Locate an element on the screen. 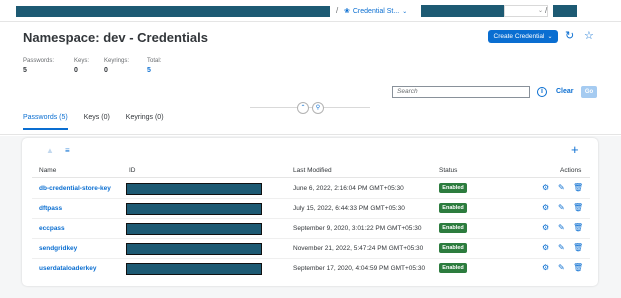 This screenshot has height=298, width=621. kpi-label: Keys: is located at coordinates (82, 61).